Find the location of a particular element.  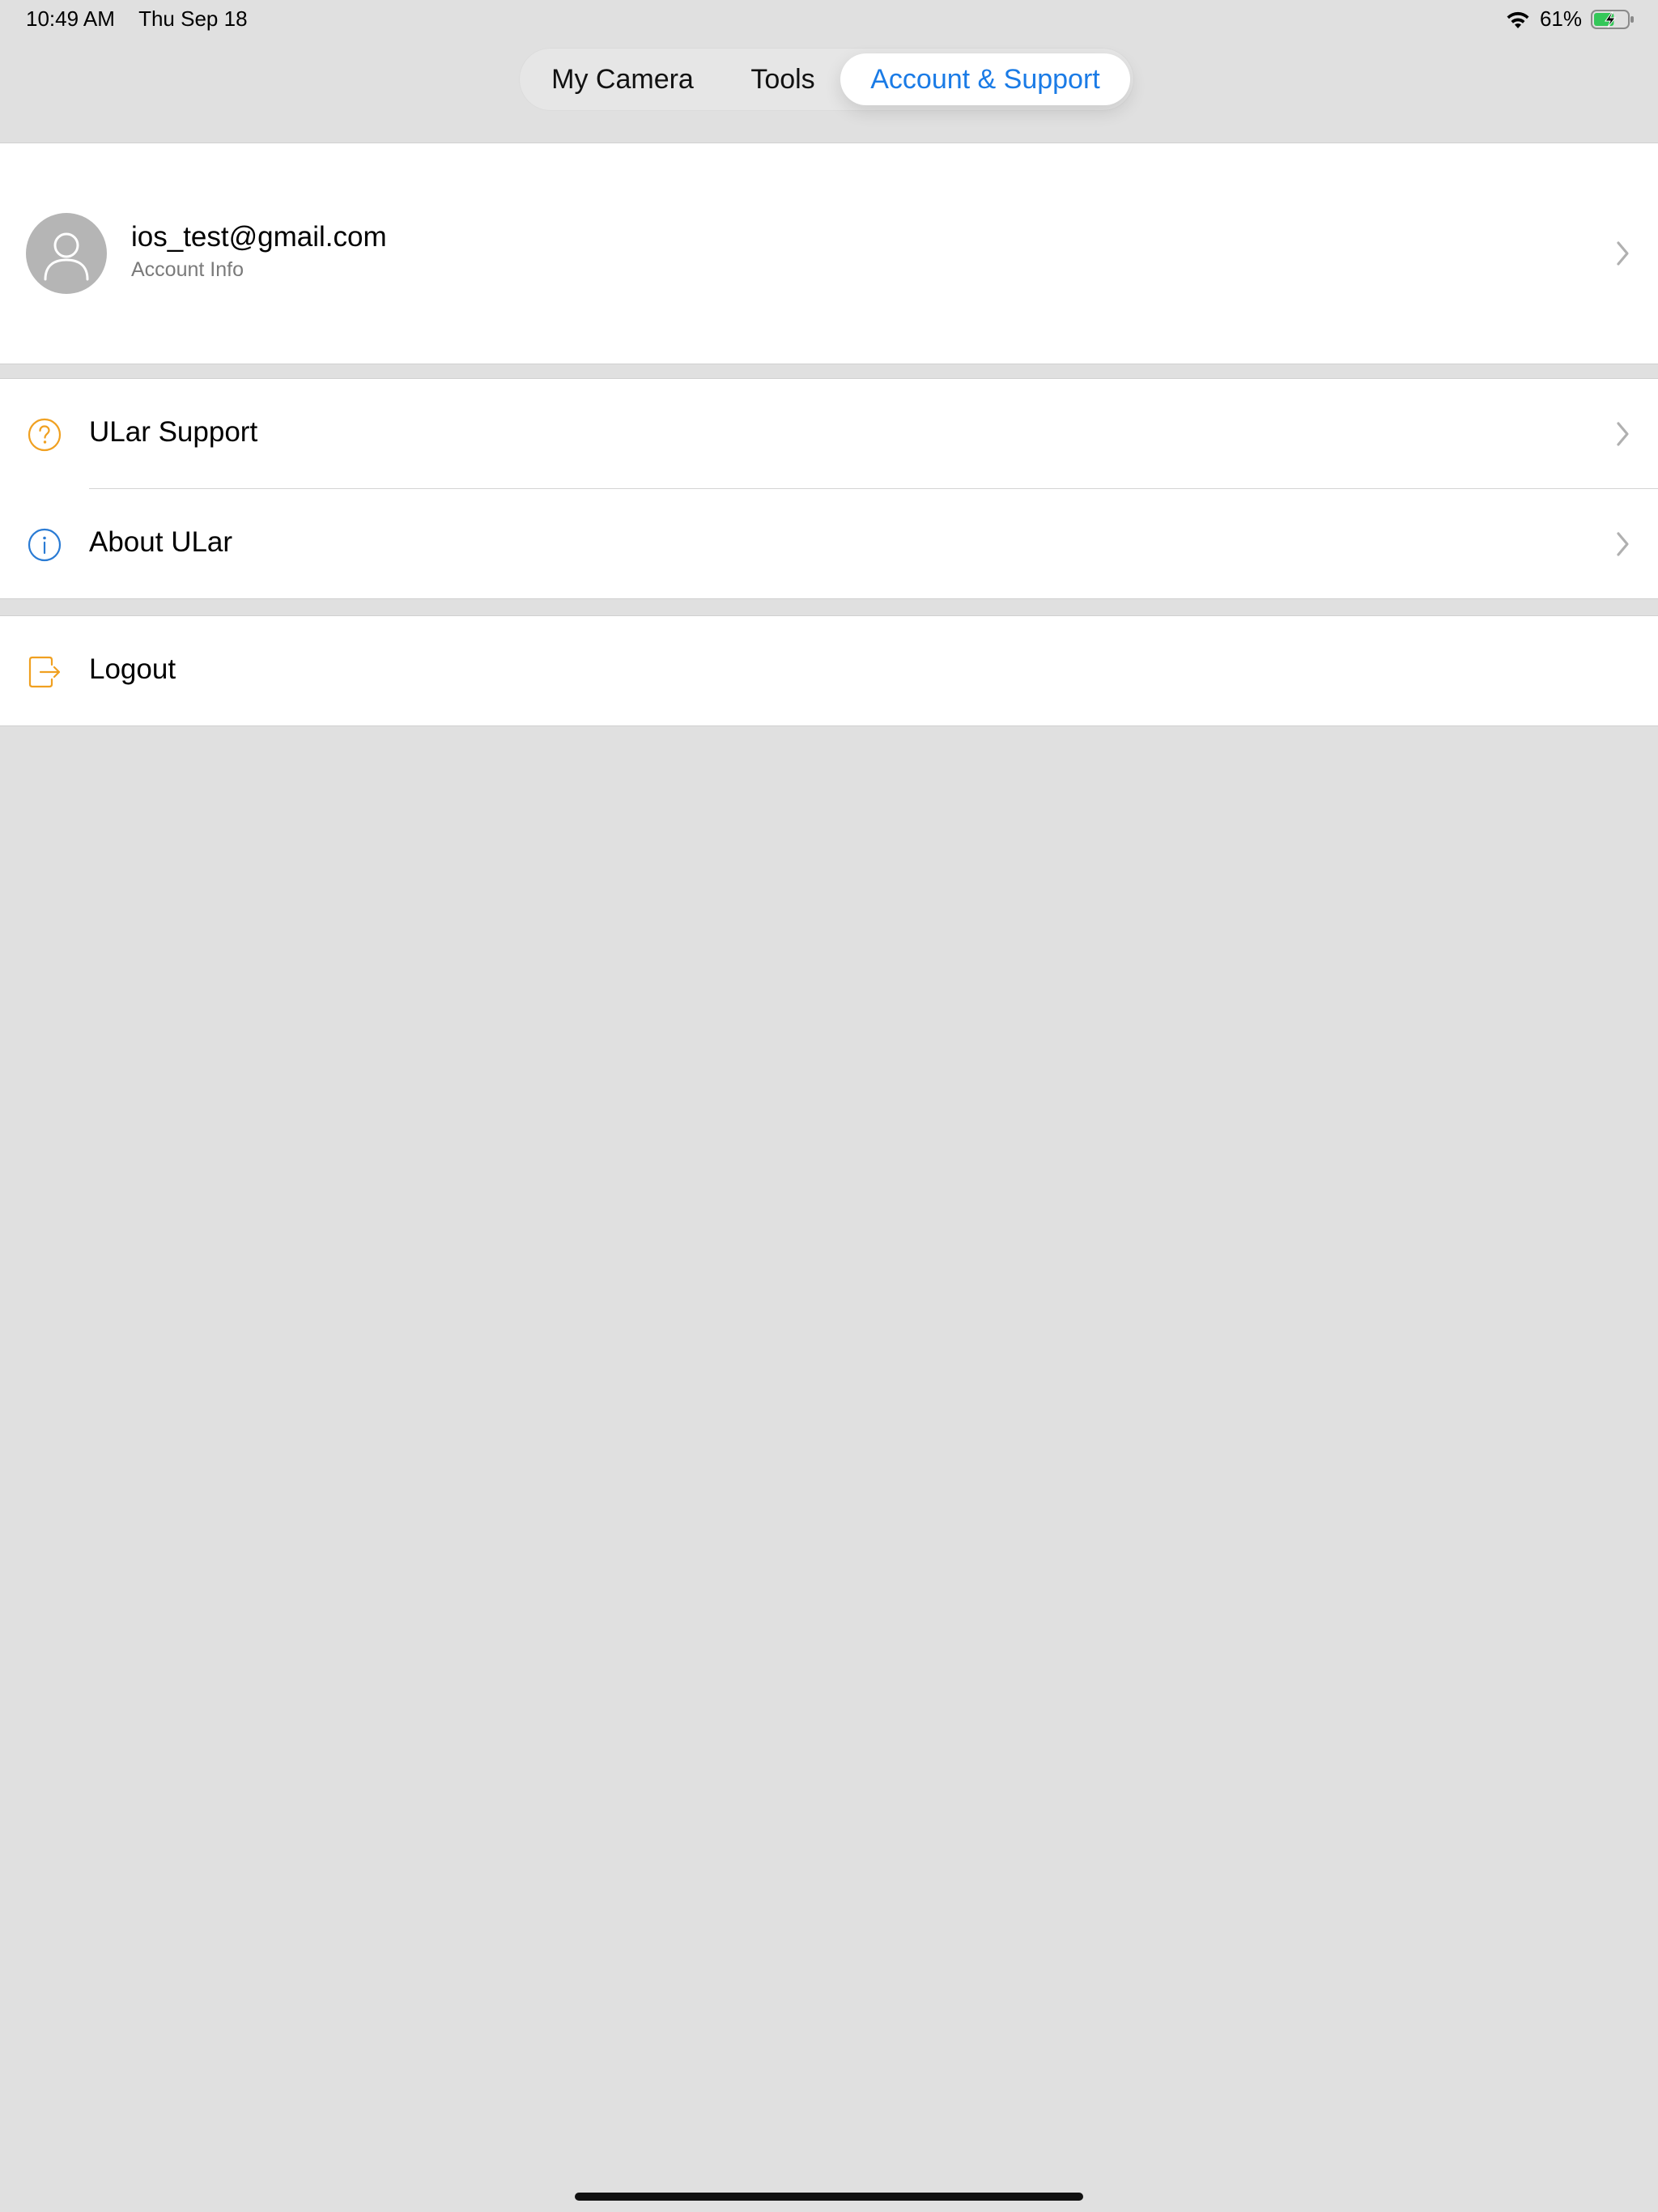

about-ular-label: About ULar is located at coordinates (161, 542).